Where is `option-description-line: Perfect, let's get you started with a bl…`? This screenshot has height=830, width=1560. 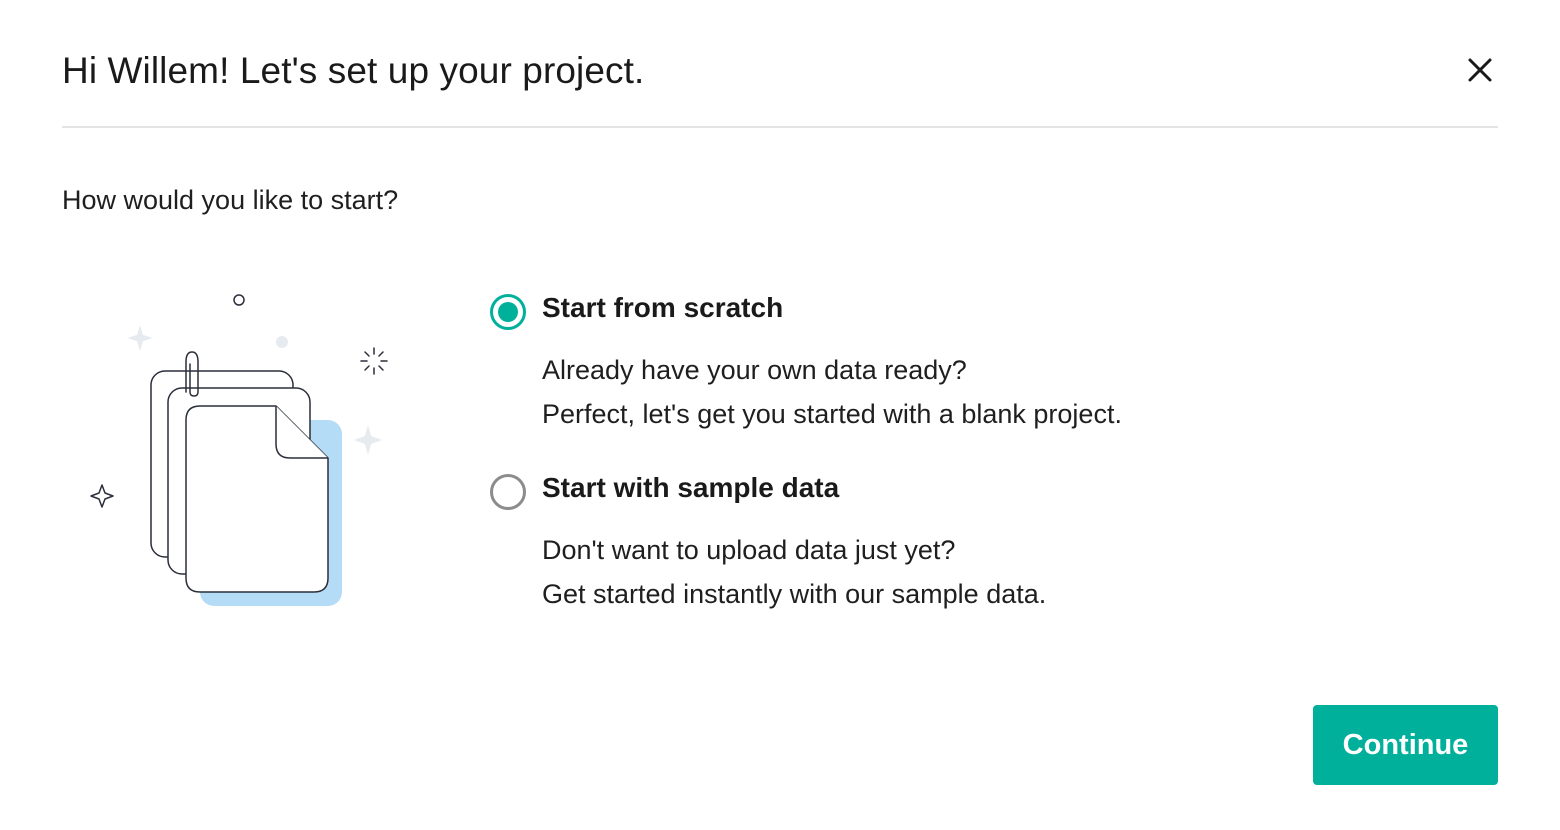
option-description-line: Perfect, let's get you started with a bl… is located at coordinates (832, 414).